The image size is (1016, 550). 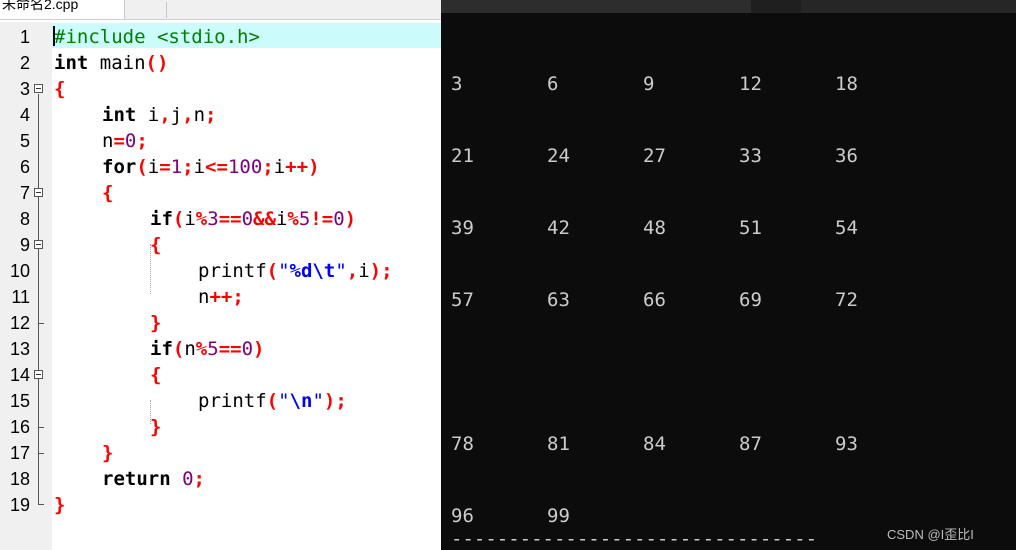 I want to click on file-tab: 未命名2.cpp, so click(x=62, y=9).